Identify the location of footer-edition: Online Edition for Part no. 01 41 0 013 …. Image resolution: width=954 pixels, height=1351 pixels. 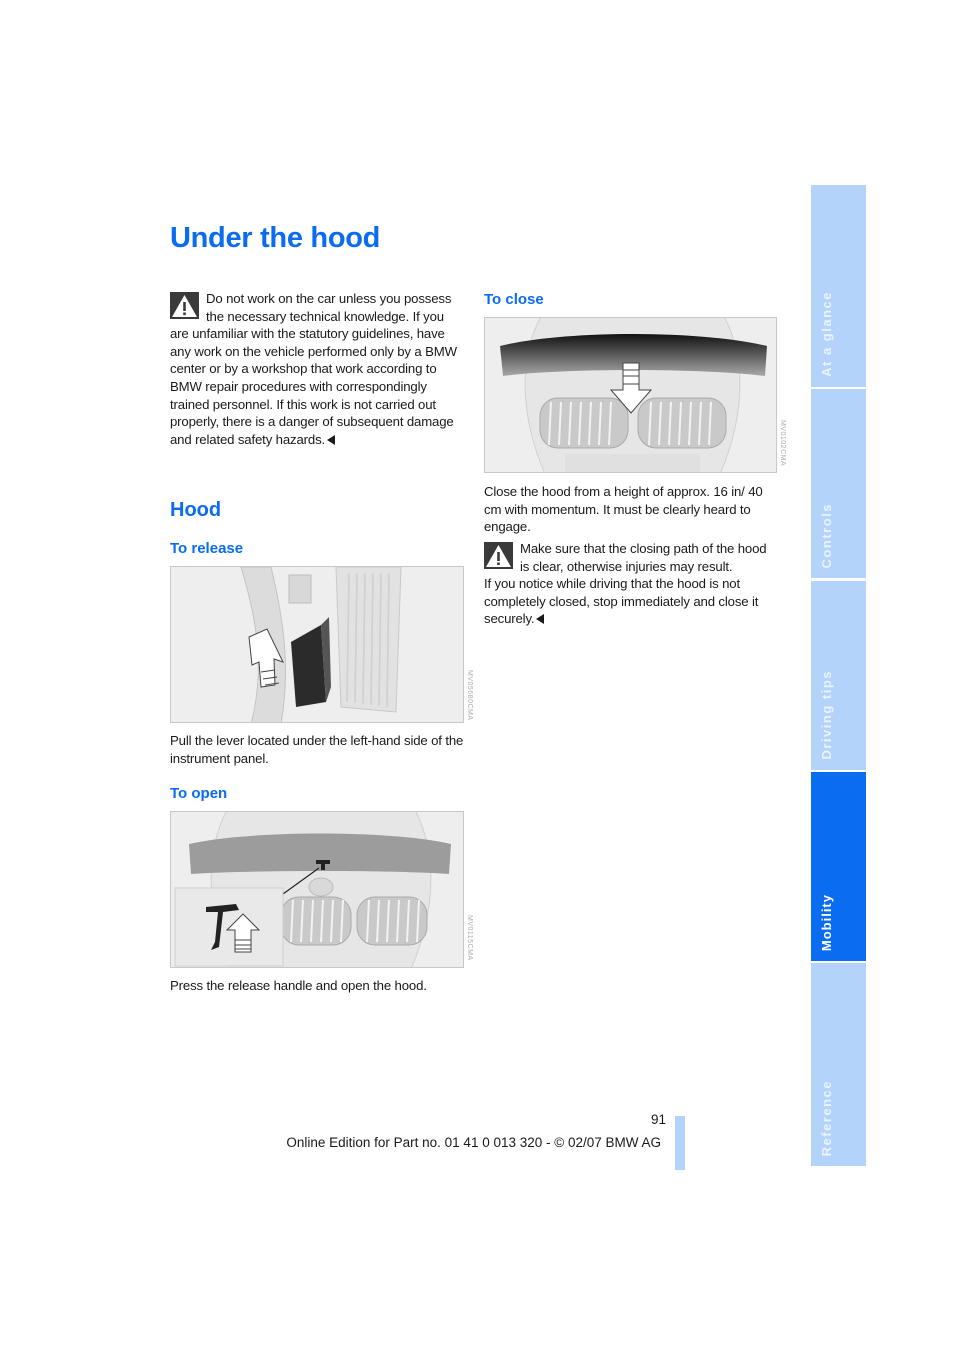
(473, 1142).